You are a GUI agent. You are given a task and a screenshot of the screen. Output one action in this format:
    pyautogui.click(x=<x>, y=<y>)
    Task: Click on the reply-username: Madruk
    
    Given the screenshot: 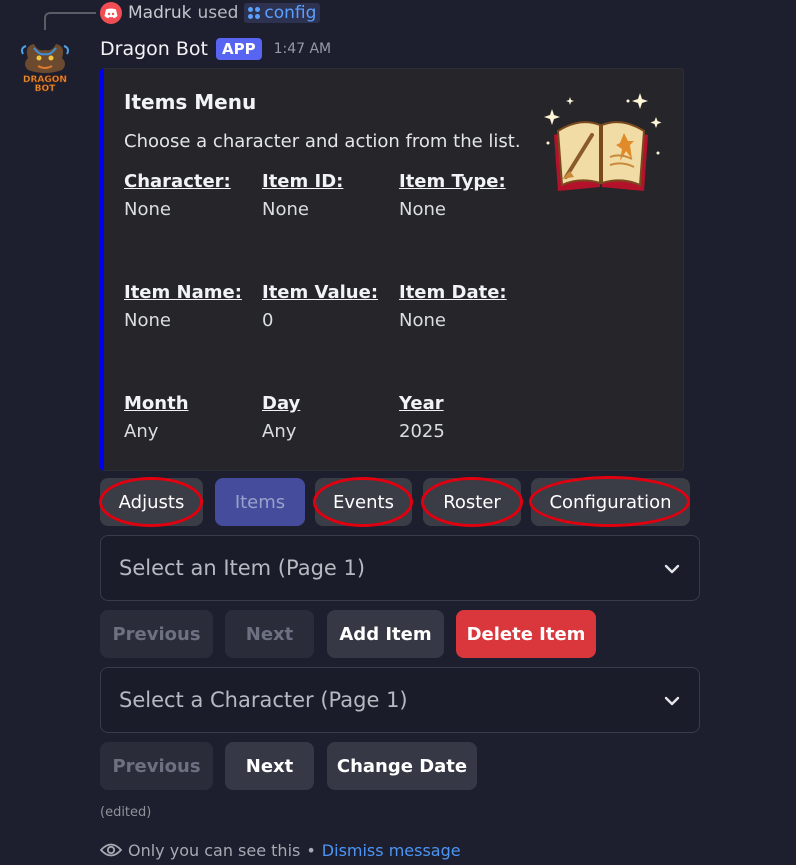 What is the action you would take?
    pyautogui.click(x=159, y=13)
    